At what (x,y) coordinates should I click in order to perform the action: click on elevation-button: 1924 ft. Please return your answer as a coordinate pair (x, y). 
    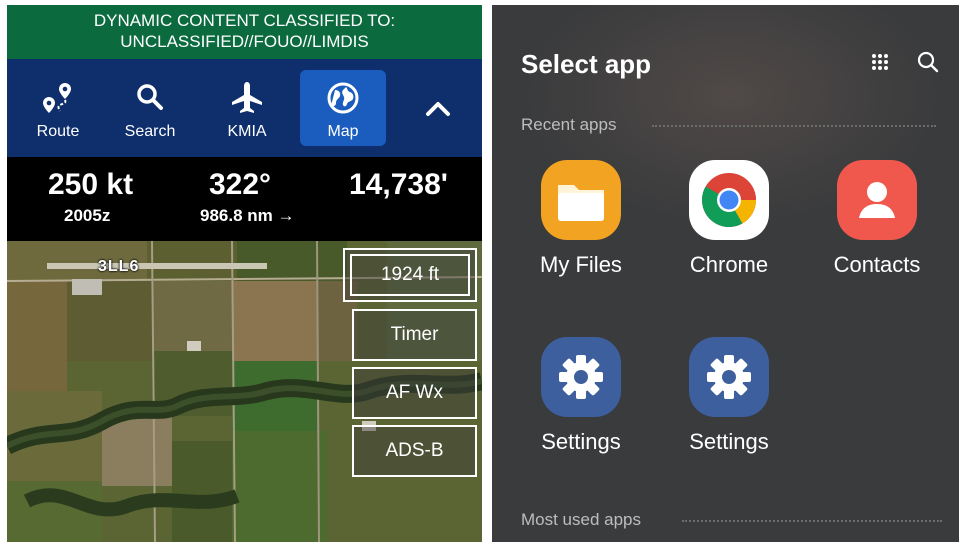
    Looking at the image, I should click on (410, 275).